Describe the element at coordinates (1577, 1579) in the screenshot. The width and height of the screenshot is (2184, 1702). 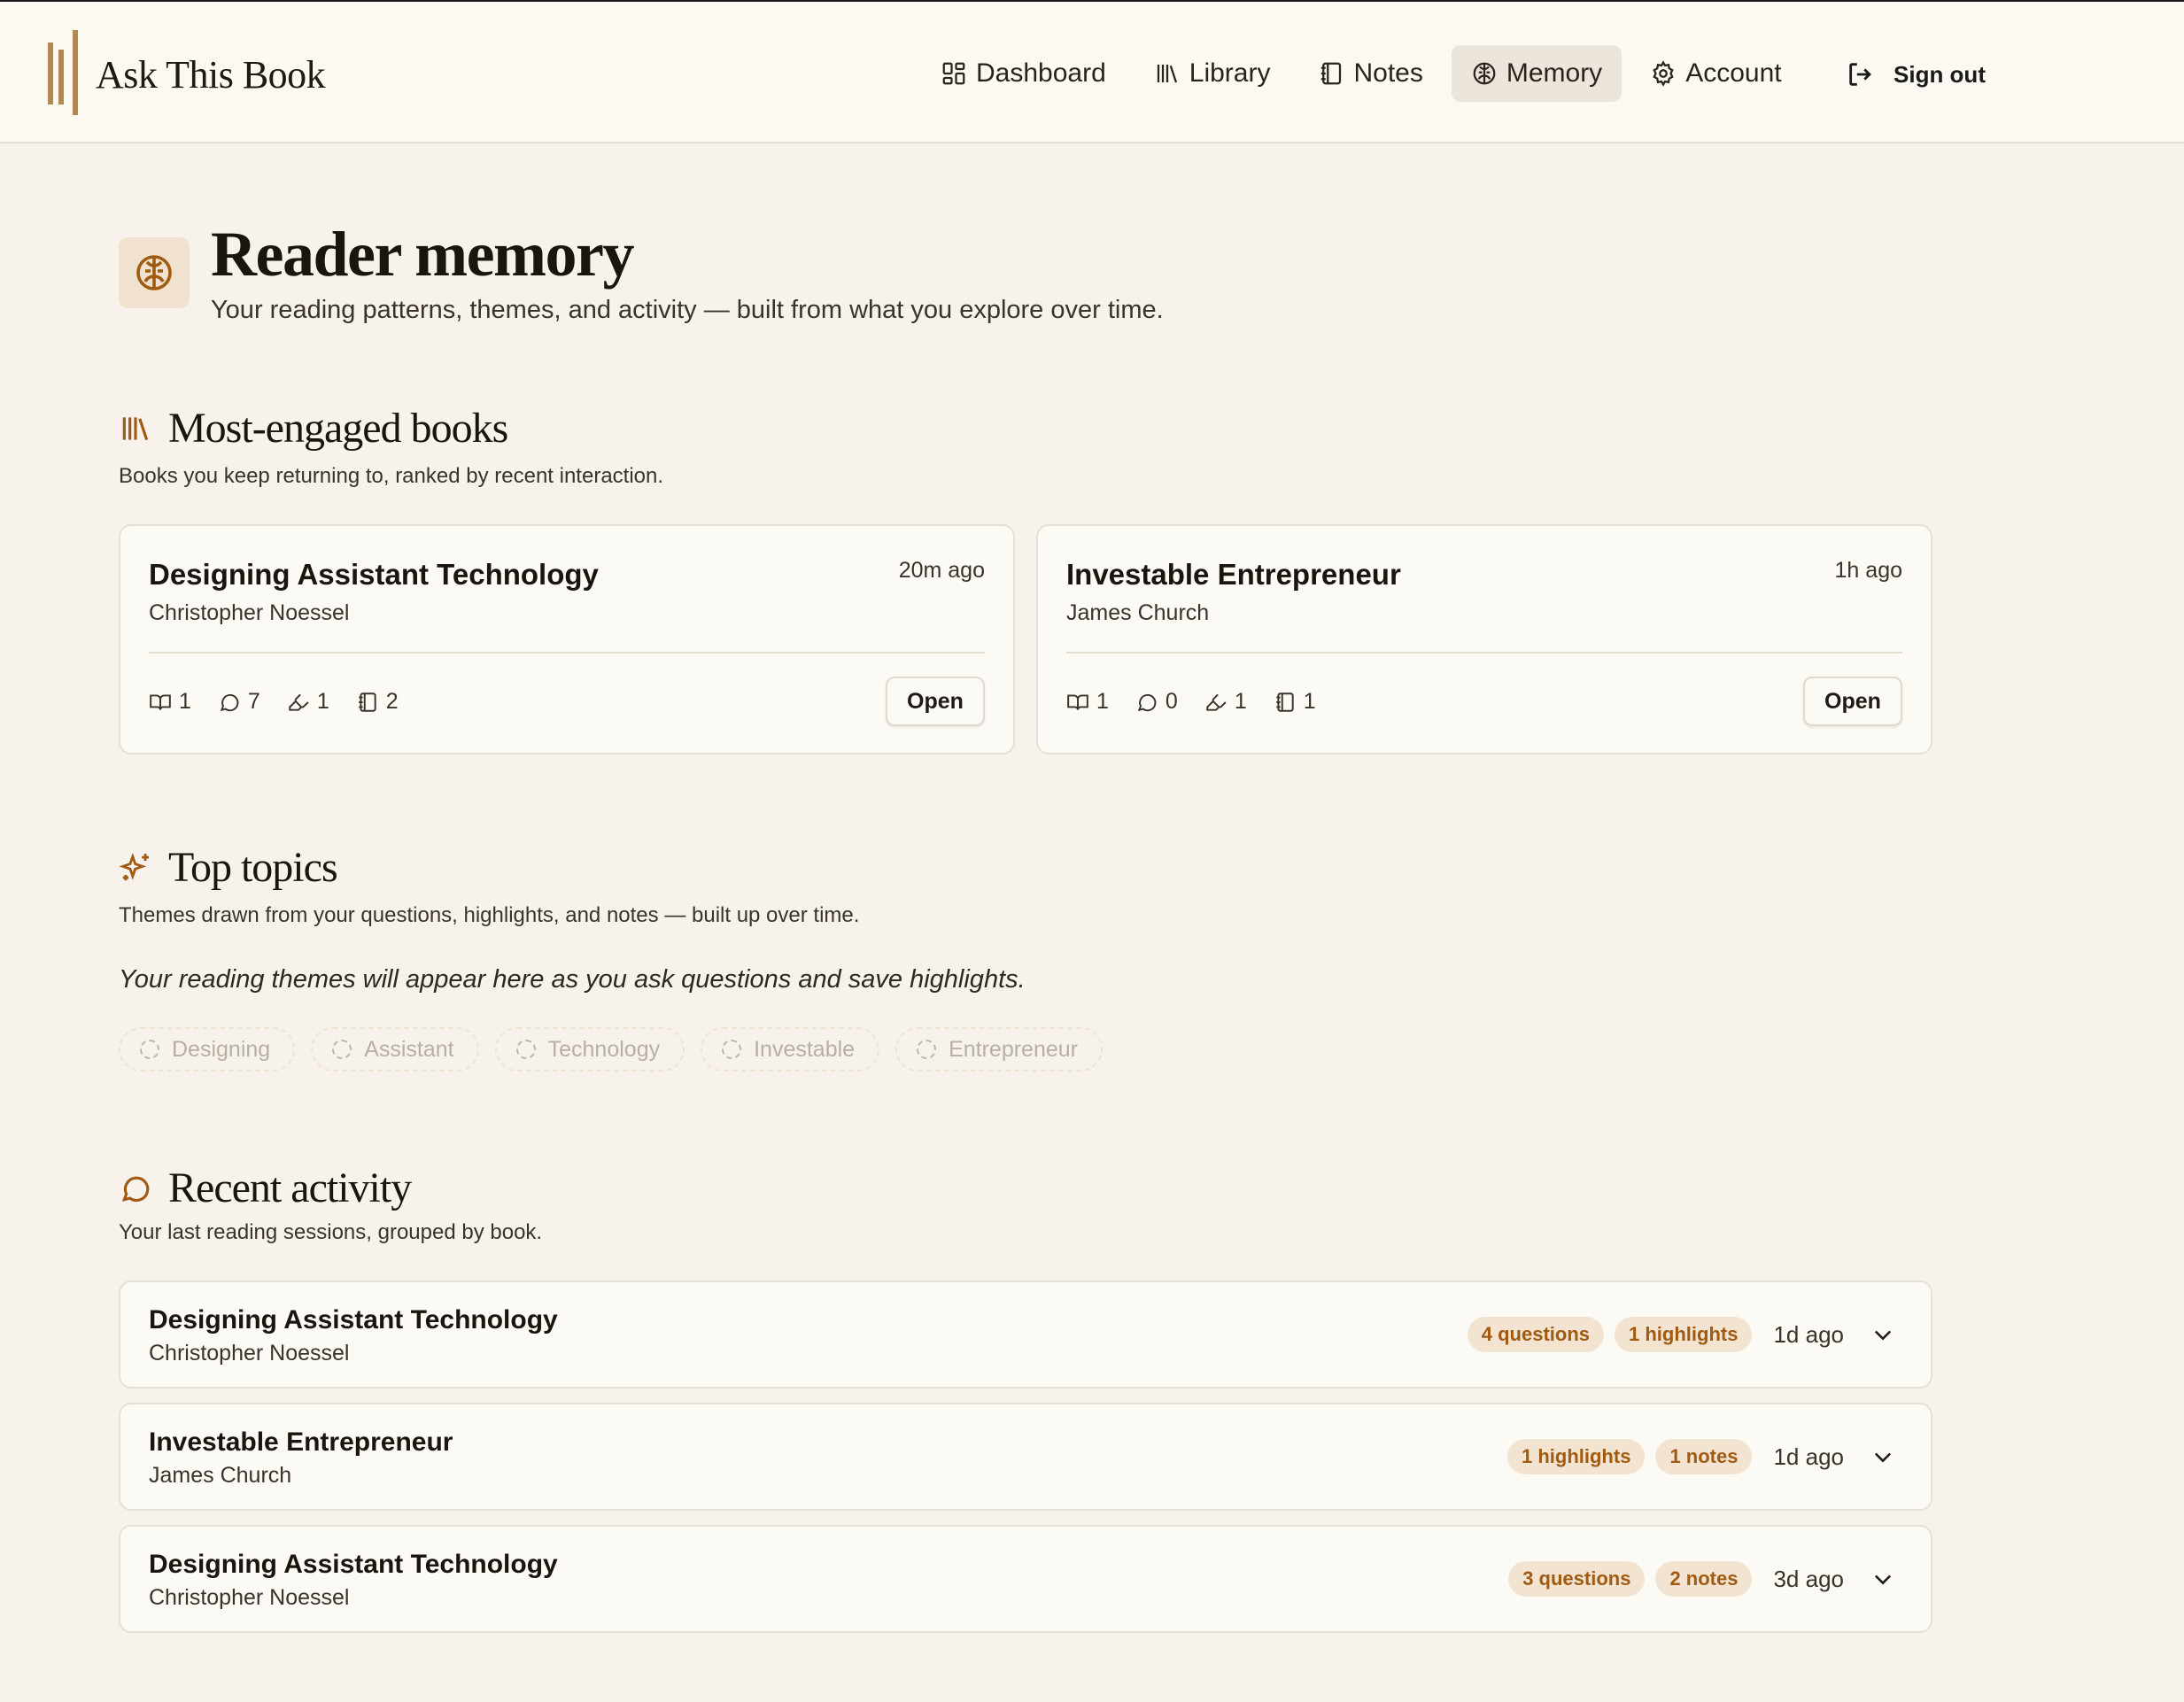
I see `activity-badge: 3 questions` at that location.